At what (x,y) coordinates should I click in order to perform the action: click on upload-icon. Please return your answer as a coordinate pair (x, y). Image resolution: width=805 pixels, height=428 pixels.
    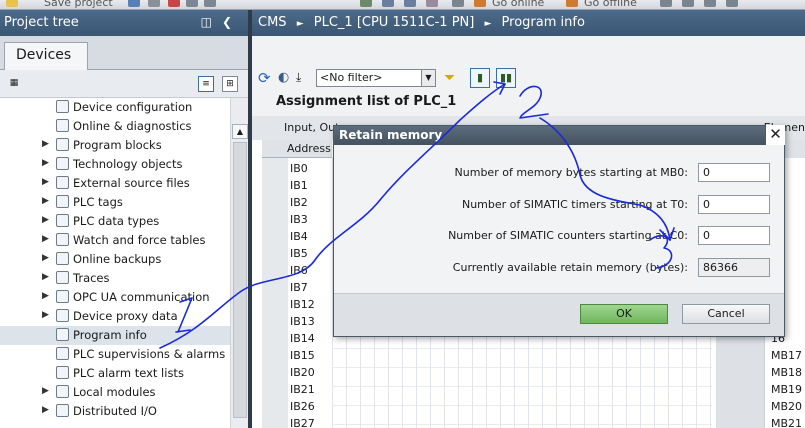
    Looking at the image, I should click on (410, 3).